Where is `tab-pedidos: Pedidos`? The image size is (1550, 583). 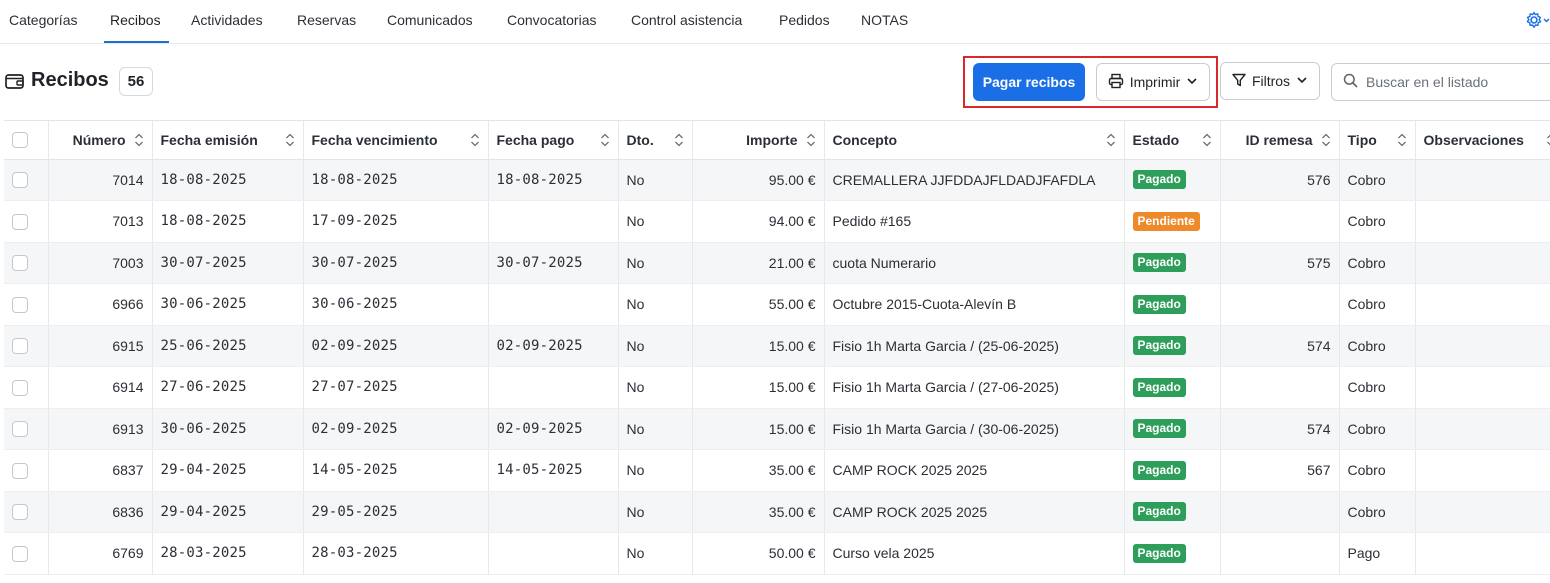 tab-pedidos: Pedidos is located at coordinates (804, 20).